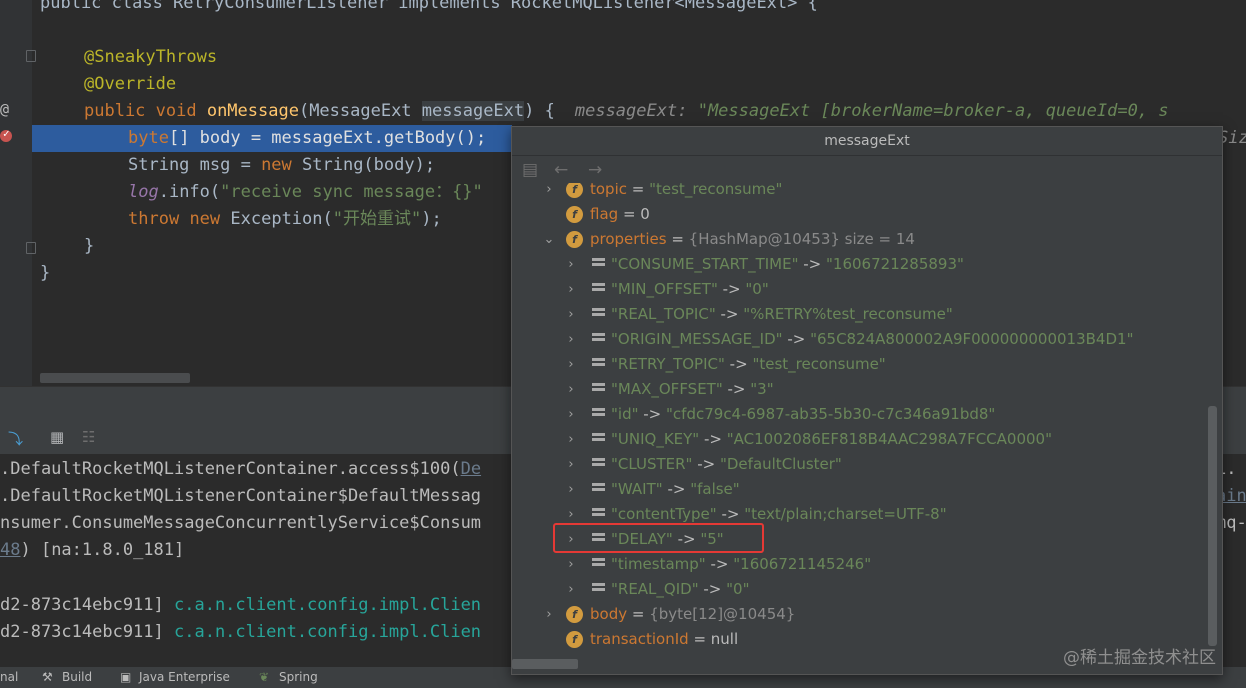 The height and width of the screenshot is (688, 1246). I want to click on back-arrow-icon: ←, so click(561, 170).